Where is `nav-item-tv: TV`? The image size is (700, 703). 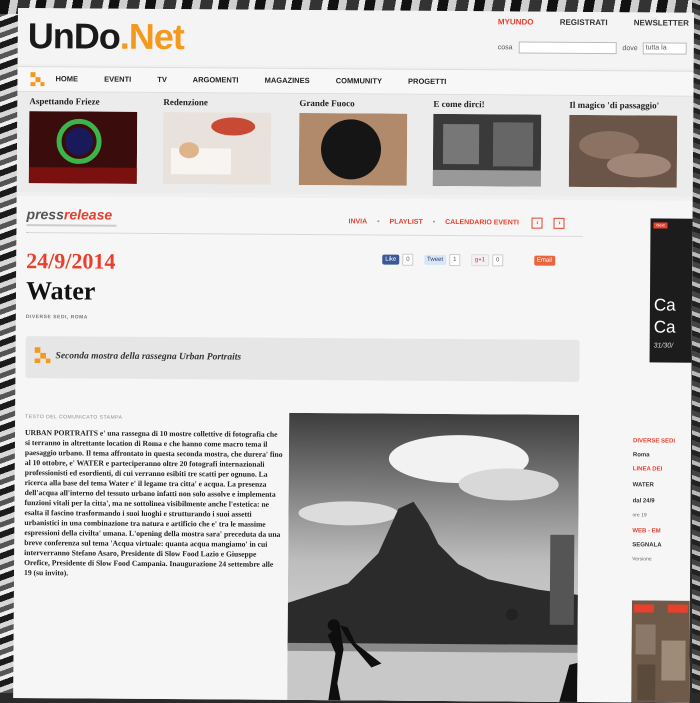
nav-item-tv: TV is located at coordinates (162, 79).